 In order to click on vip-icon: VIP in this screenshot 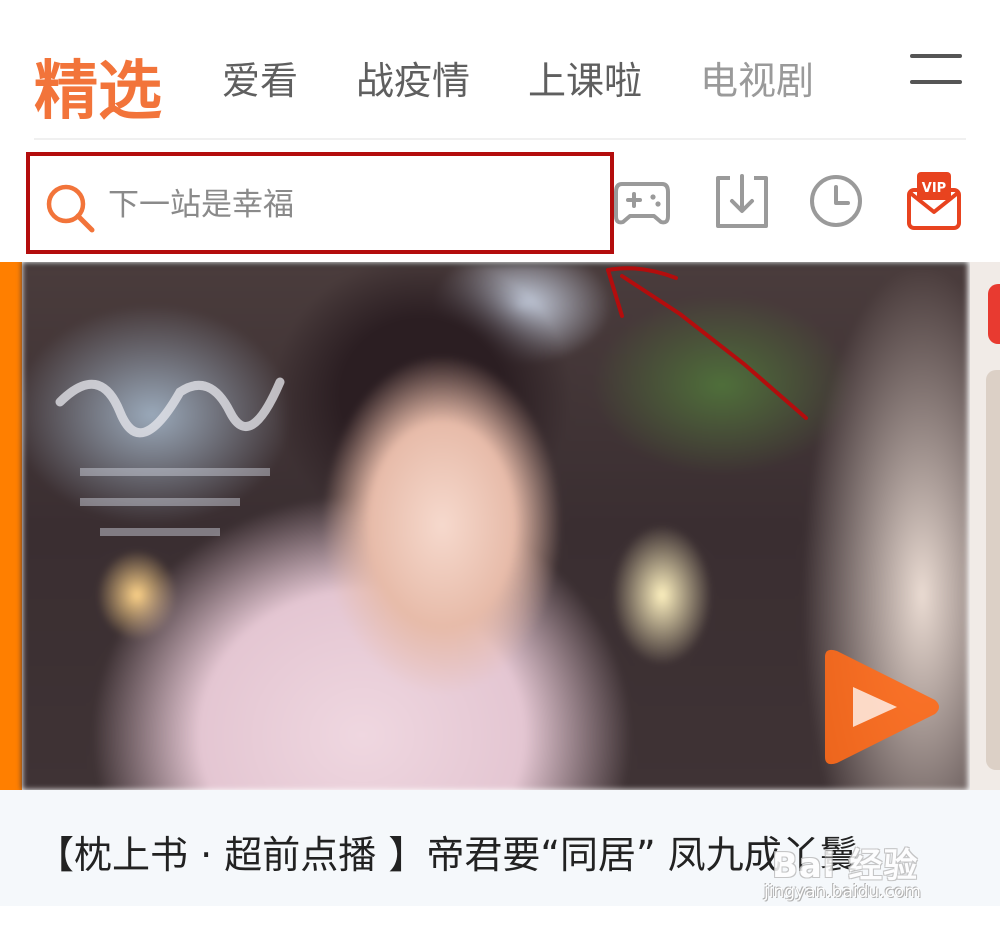, I will do `click(934, 200)`.